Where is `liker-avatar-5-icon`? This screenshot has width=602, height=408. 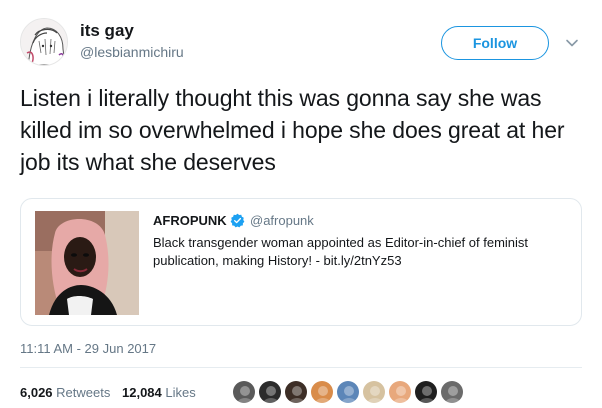
liker-avatar-5-icon is located at coordinates (348, 392).